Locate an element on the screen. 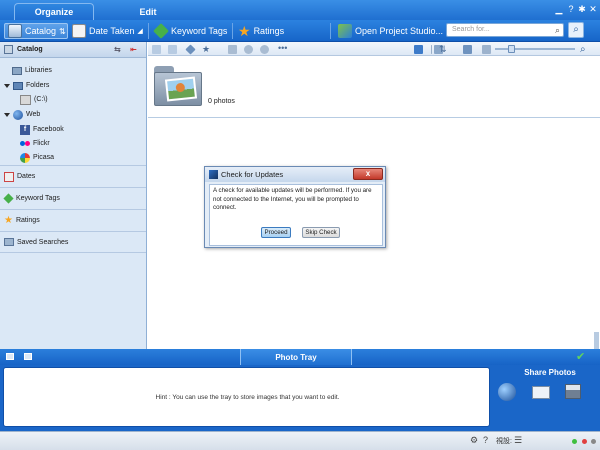  sort-icon: ⇅ is located at coordinates (443, 49).